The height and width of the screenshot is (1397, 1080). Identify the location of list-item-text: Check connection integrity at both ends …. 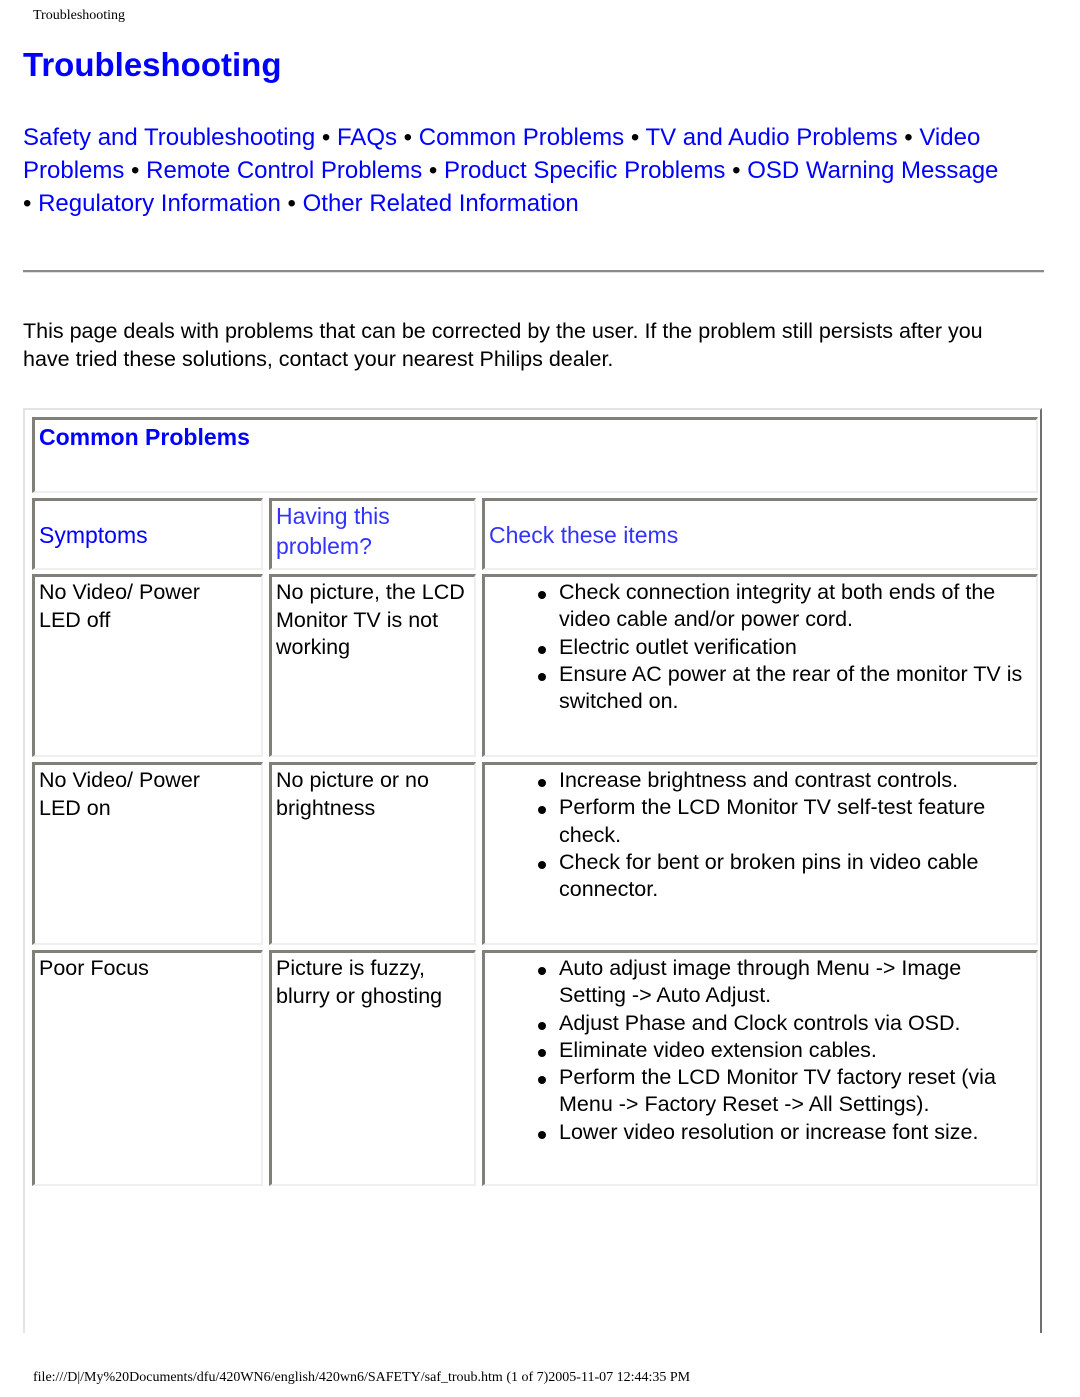
(777, 606).